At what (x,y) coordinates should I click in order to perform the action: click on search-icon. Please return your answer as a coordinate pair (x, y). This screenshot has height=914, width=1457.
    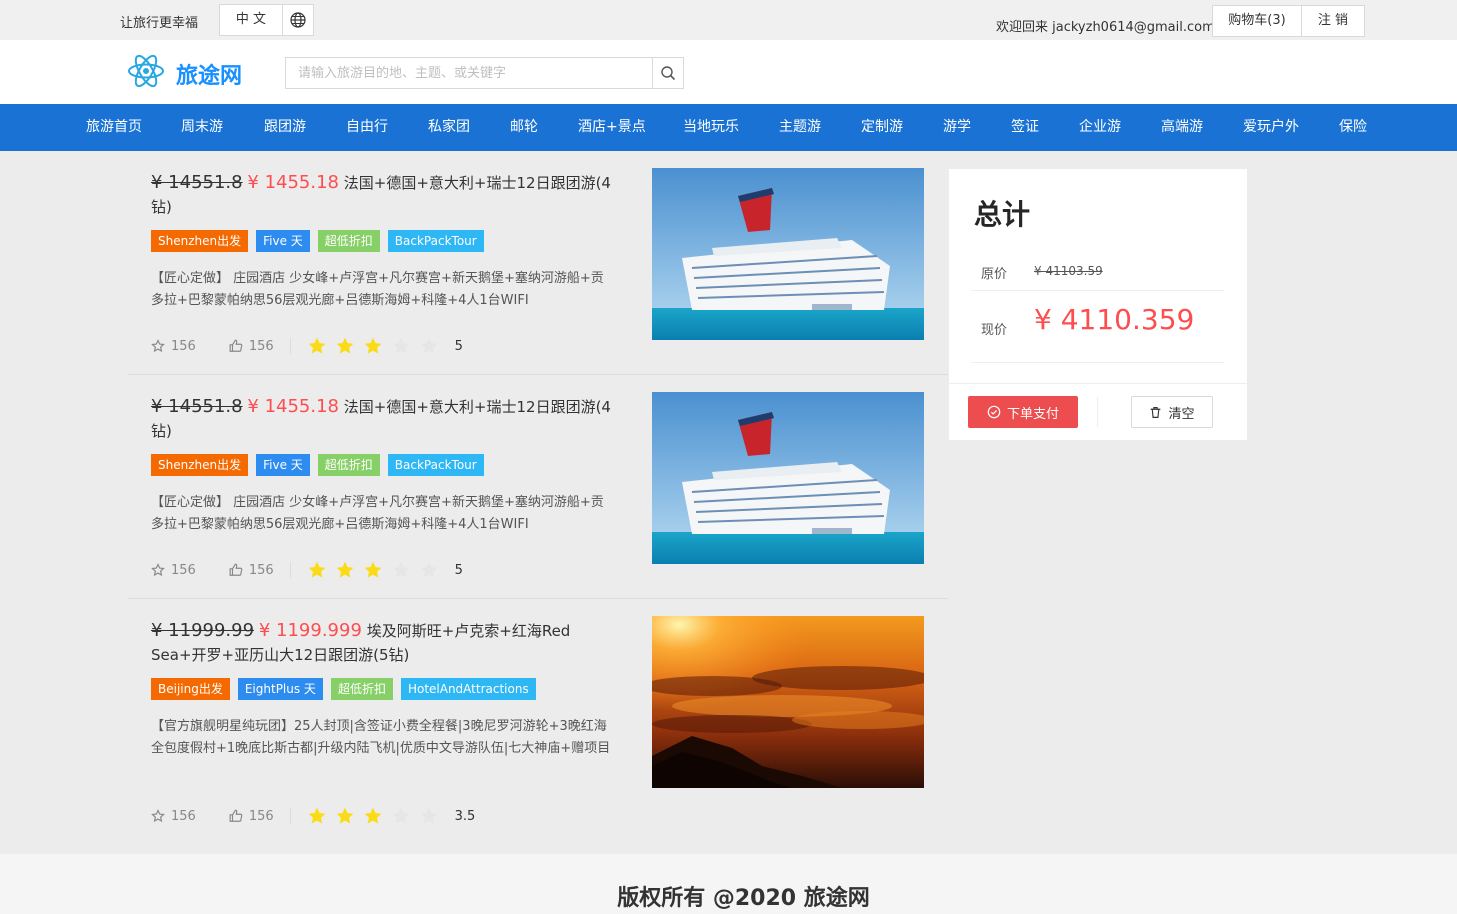
    Looking at the image, I should click on (668, 73).